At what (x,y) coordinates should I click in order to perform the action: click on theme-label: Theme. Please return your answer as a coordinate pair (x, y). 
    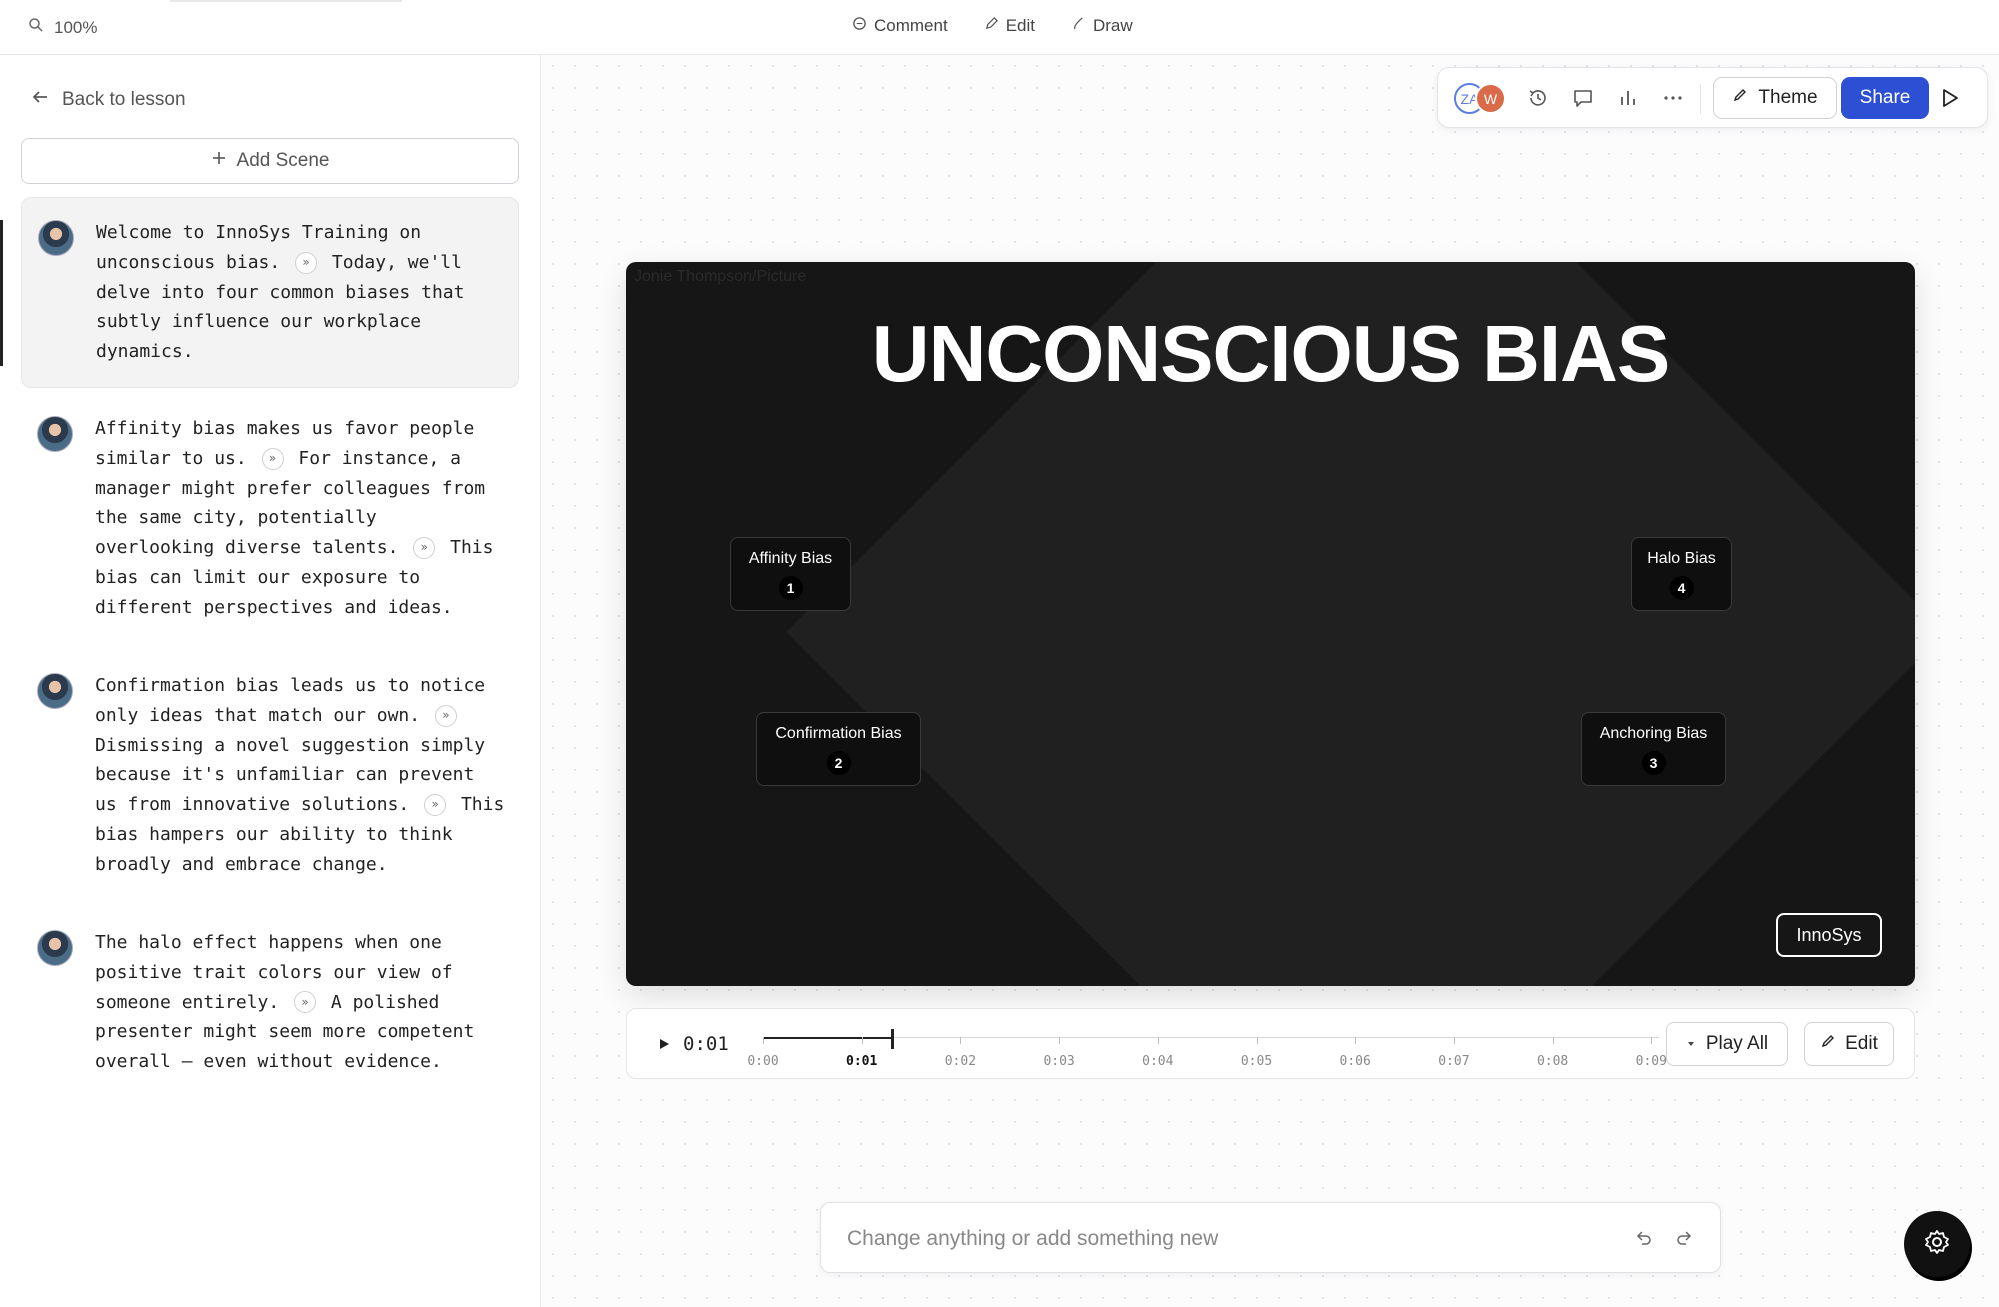
    Looking at the image, I should click on (1788, 97).